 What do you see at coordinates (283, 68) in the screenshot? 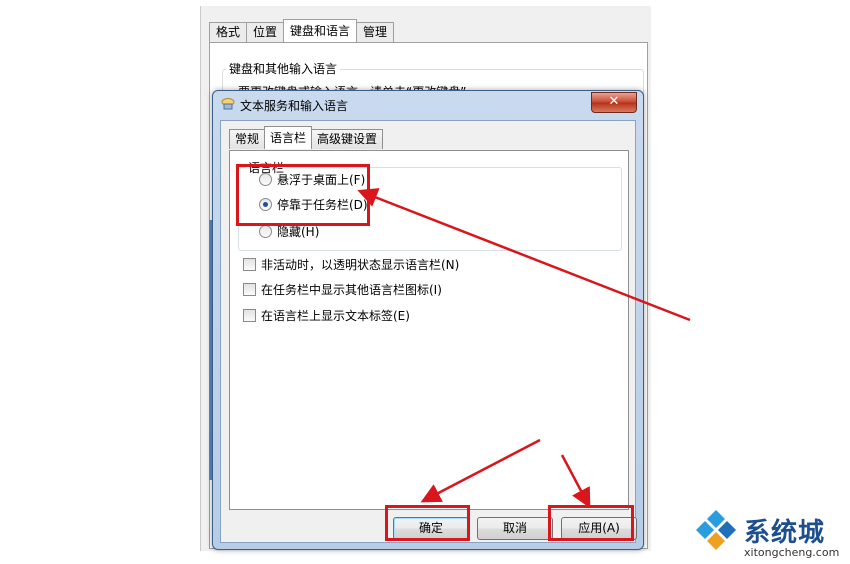
I see `bg-group-title: 键盘和其他输入语言` at bounding box center [283, 68].